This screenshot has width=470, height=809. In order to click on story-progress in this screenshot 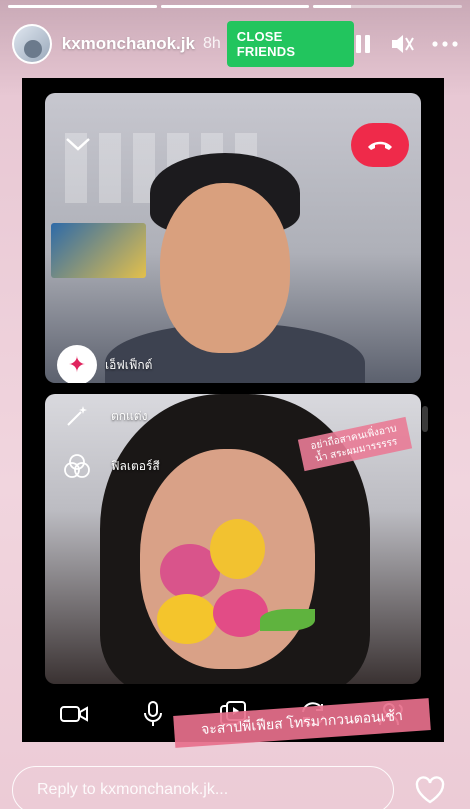, I will do `click(235, 6)`.